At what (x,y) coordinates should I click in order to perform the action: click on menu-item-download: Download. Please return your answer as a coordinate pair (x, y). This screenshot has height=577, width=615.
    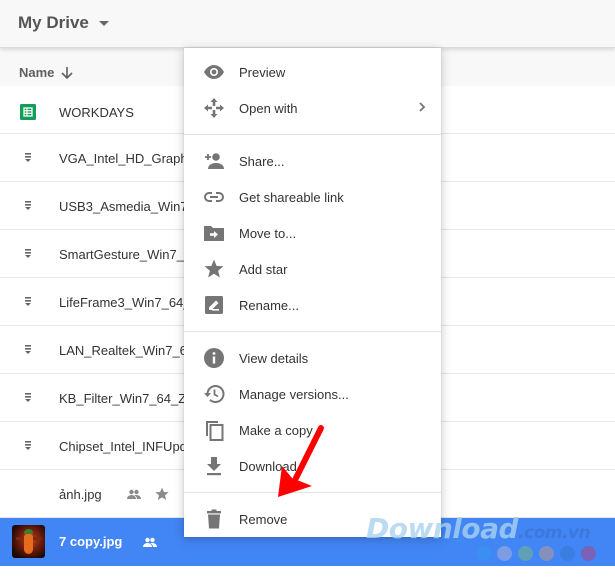
    Looking at the image, I should click on (312, 466).